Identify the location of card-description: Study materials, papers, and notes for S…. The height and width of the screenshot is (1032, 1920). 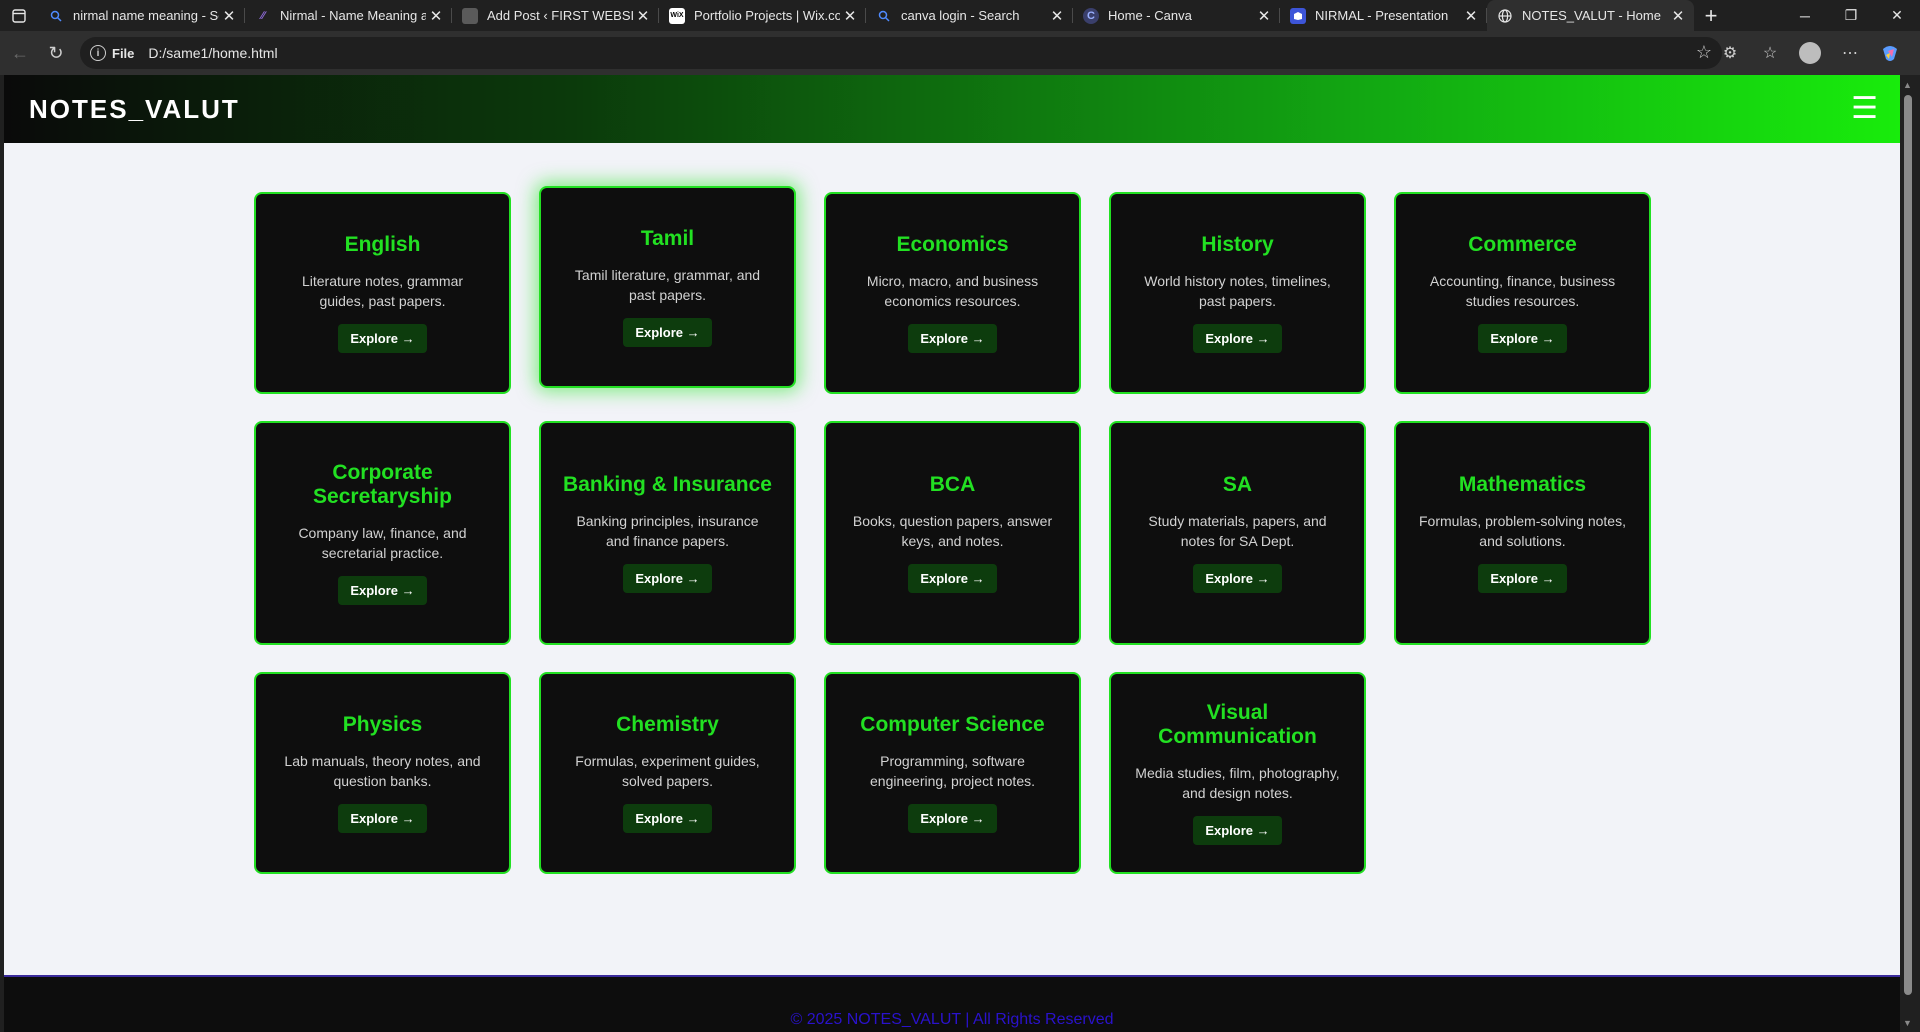
(1237, 531).